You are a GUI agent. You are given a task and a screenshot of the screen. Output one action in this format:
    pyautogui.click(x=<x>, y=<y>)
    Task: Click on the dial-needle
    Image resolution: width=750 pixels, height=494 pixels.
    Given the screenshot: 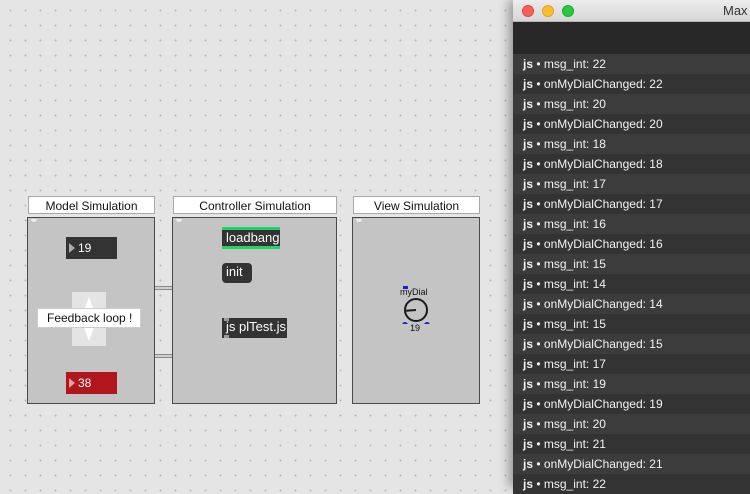 What is the action you would take?
    pyautogui.click(x=411, y=310)
    